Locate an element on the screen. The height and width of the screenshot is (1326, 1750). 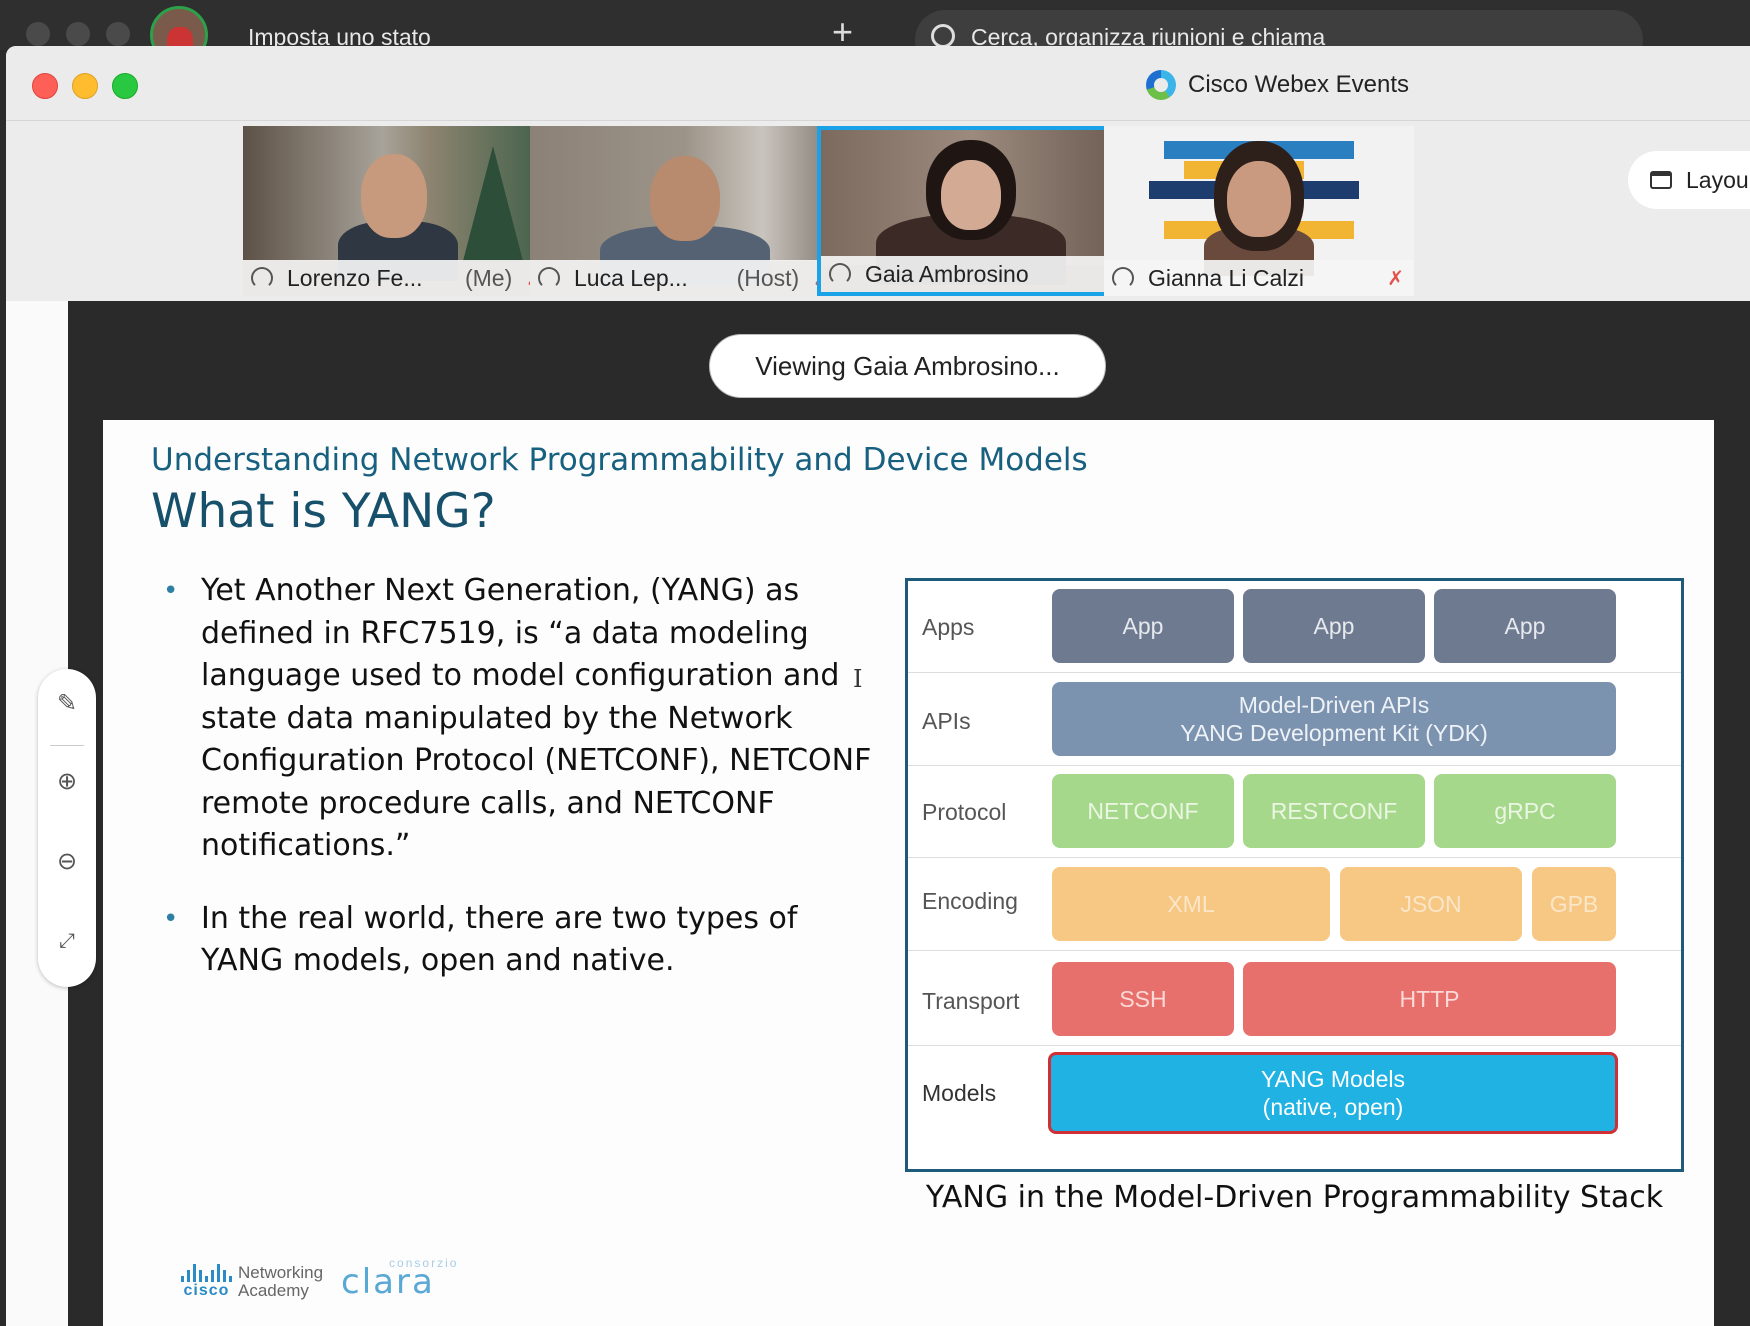
participant-namebar: Gianna Li Calzi ✗ is located at coordinates (1259, 278).